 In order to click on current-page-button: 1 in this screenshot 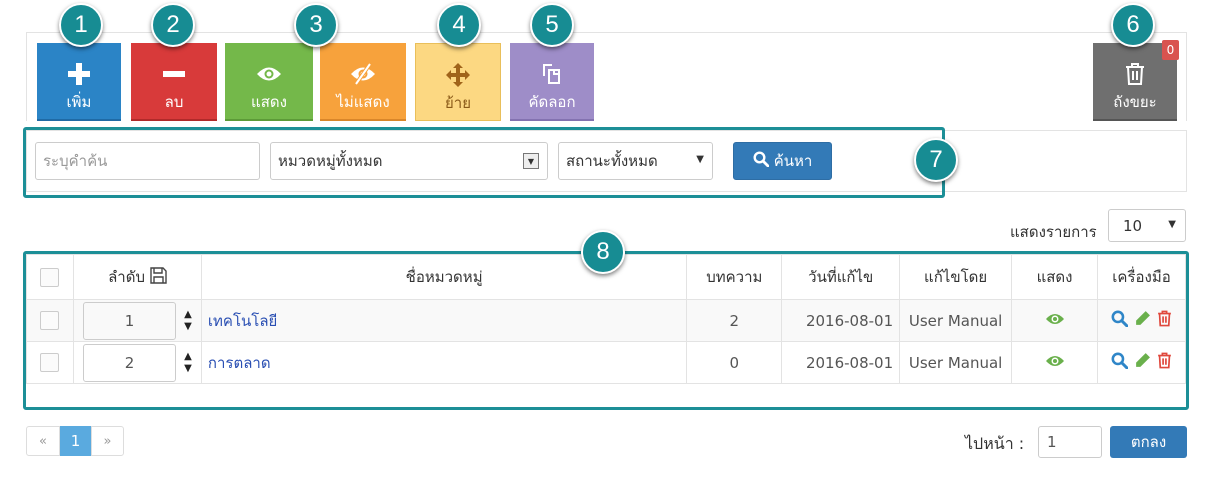, I will do `click(75, 441)`.